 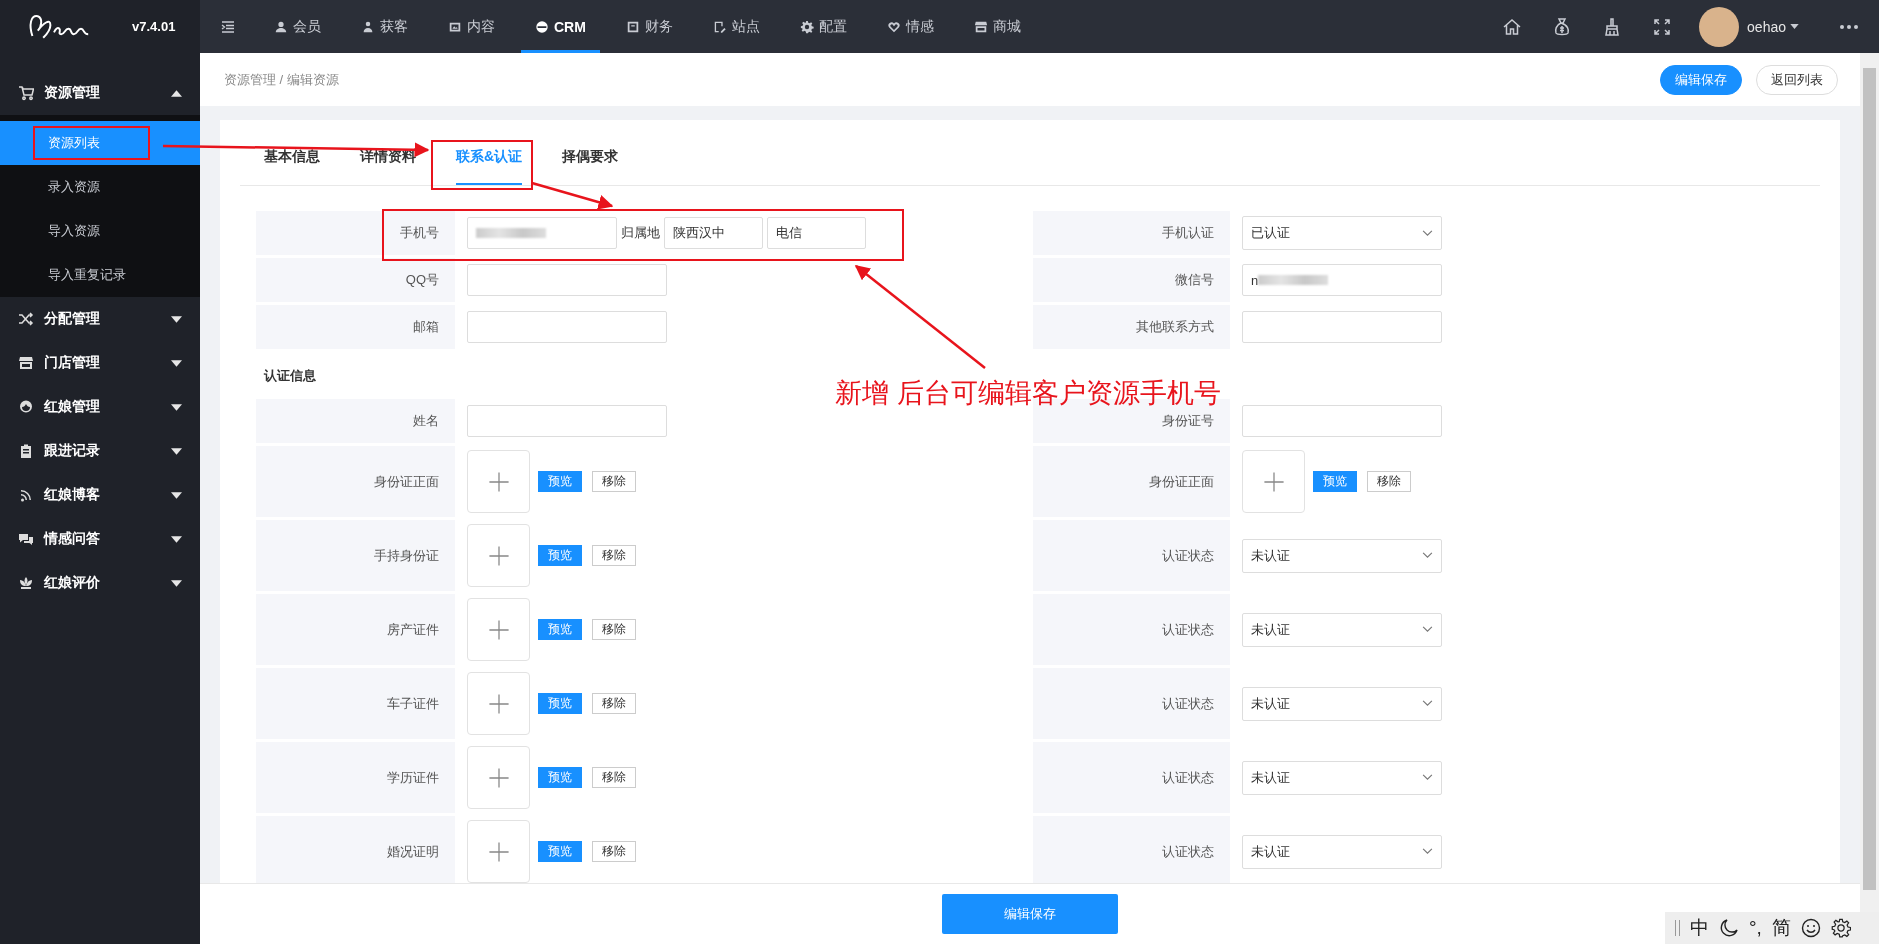 I want to click on ime-button: 简, so click(x=1781, y=928).